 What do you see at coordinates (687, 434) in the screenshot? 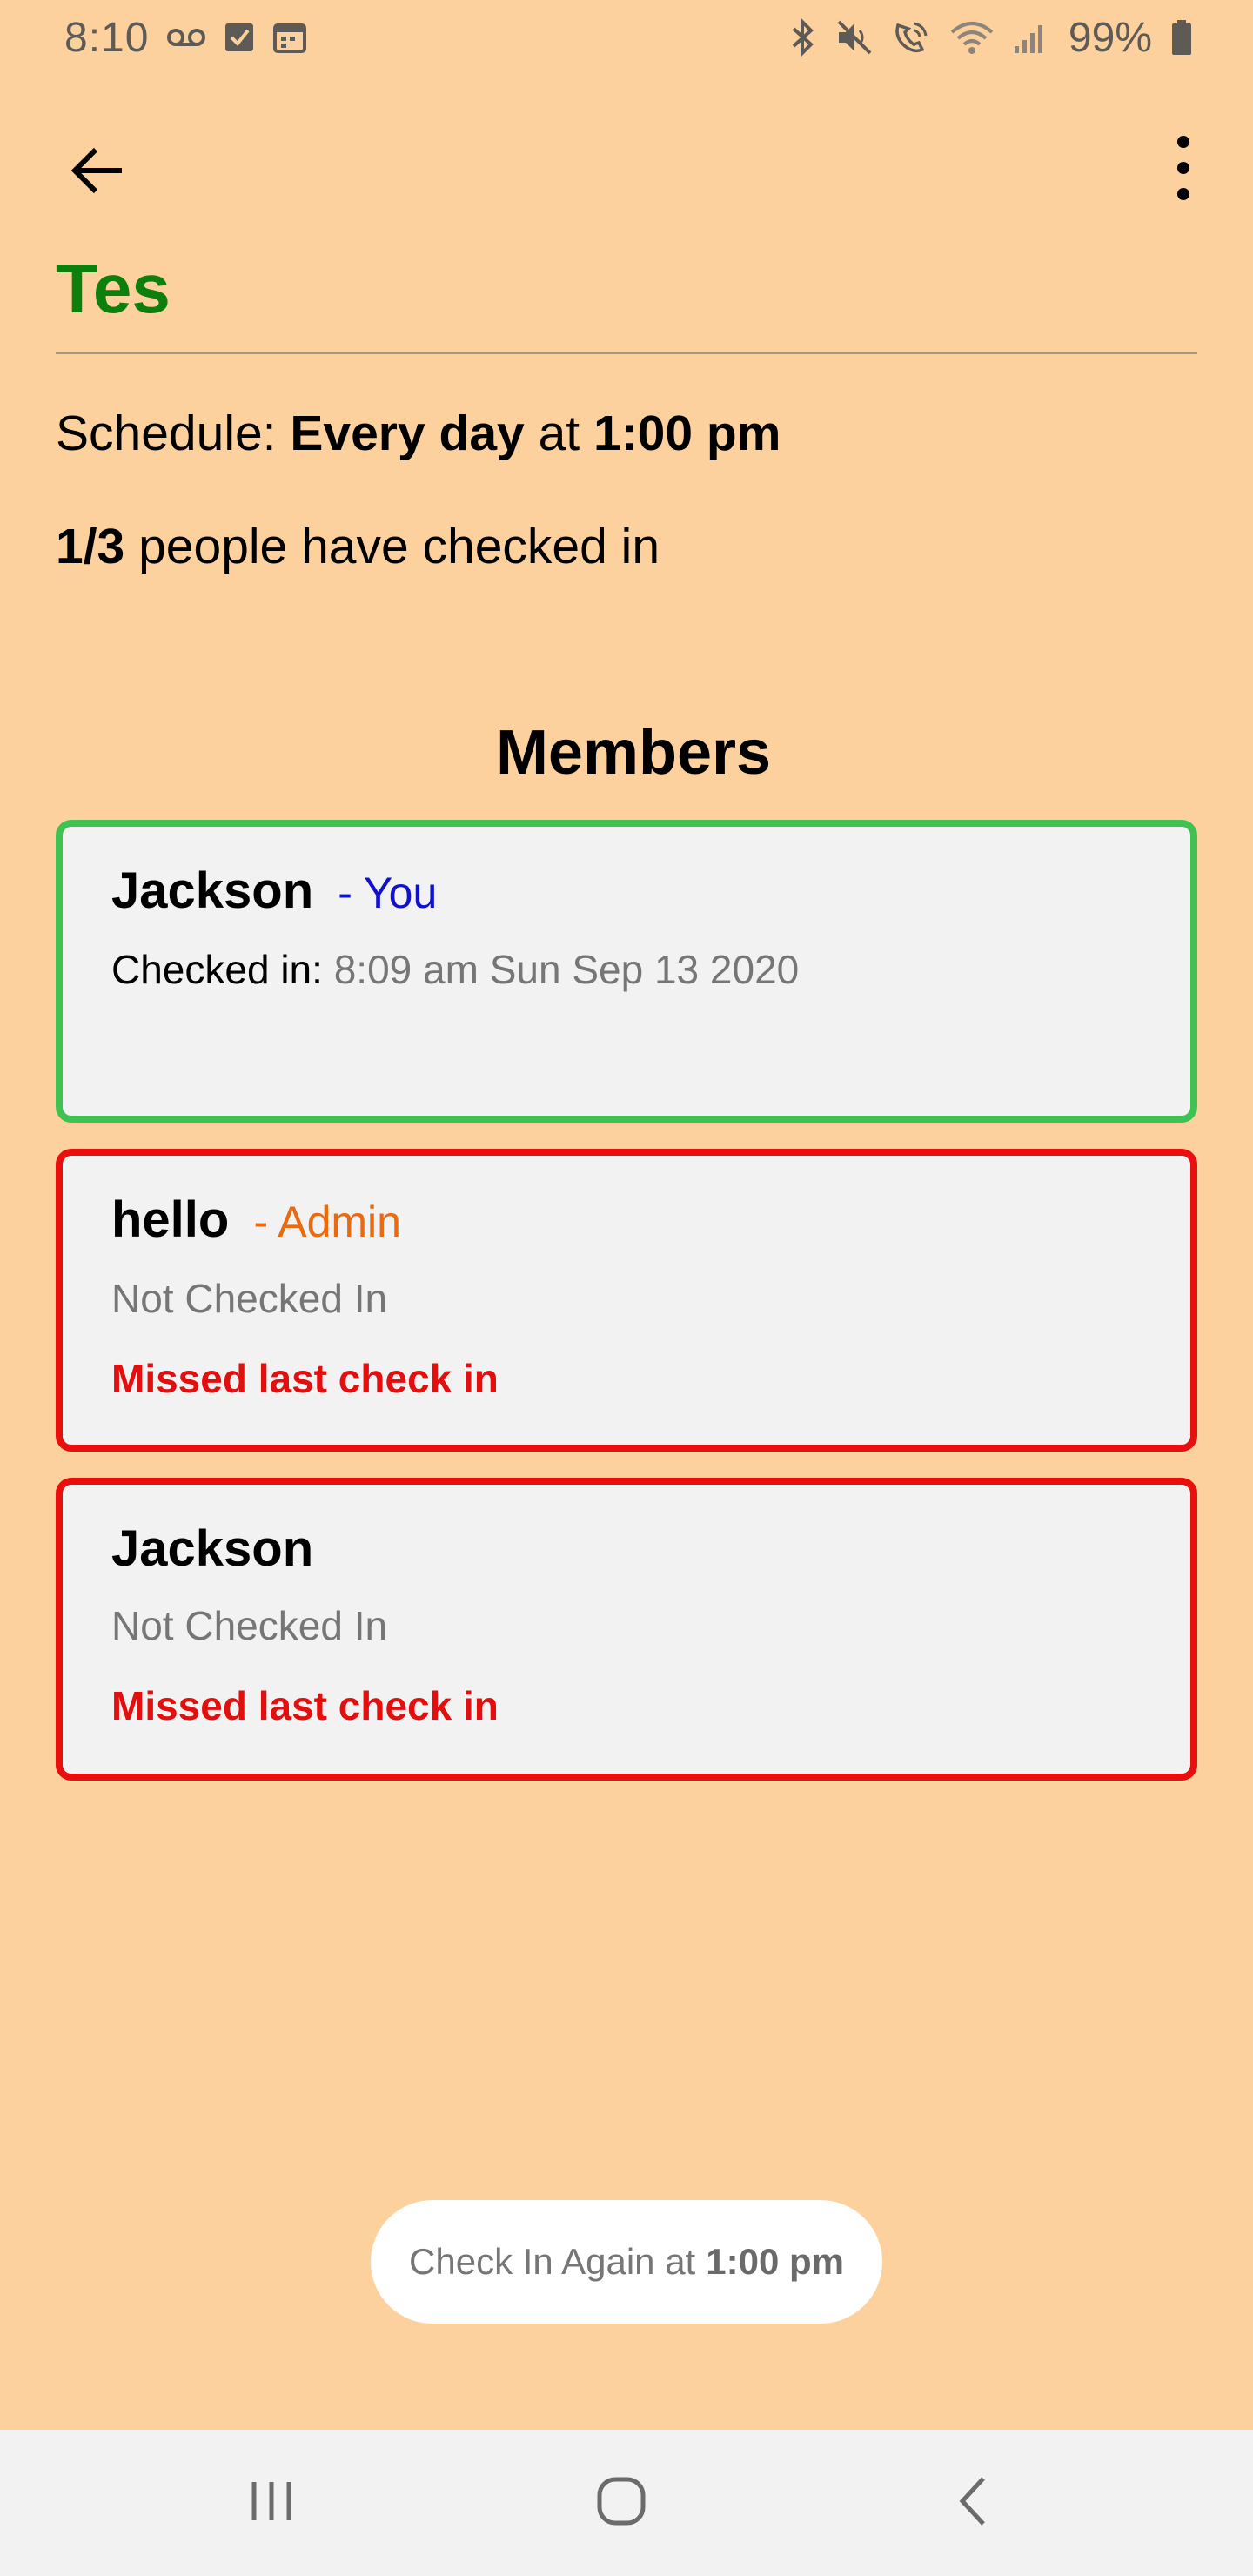
I see `schedule-time: 1:00 pm` at bounding box center [687, 434].